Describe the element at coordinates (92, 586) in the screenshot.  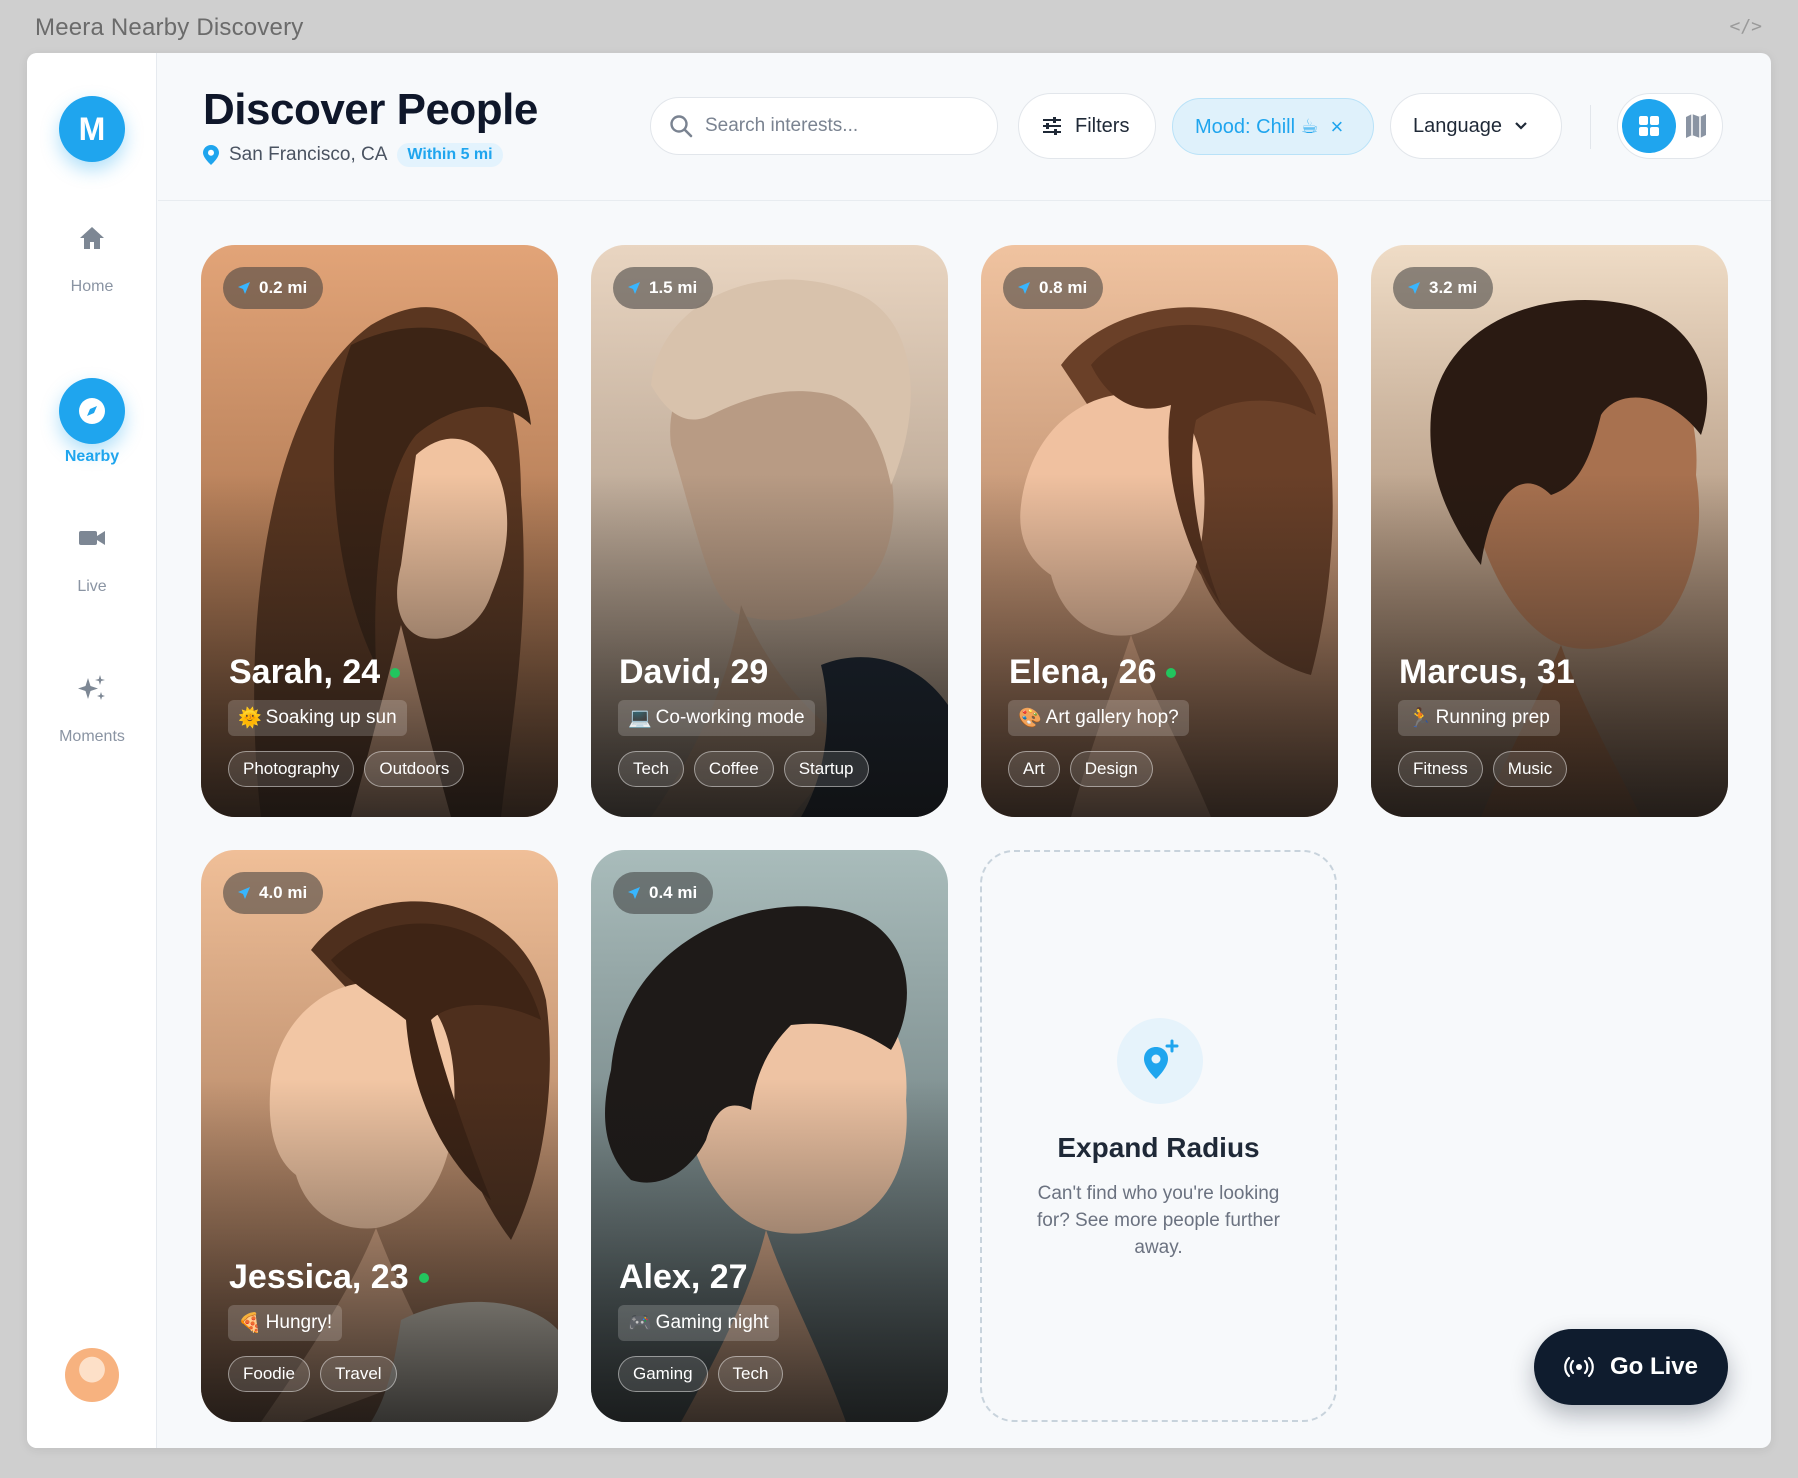
I see `sidebar-item-label: Live` at that location.